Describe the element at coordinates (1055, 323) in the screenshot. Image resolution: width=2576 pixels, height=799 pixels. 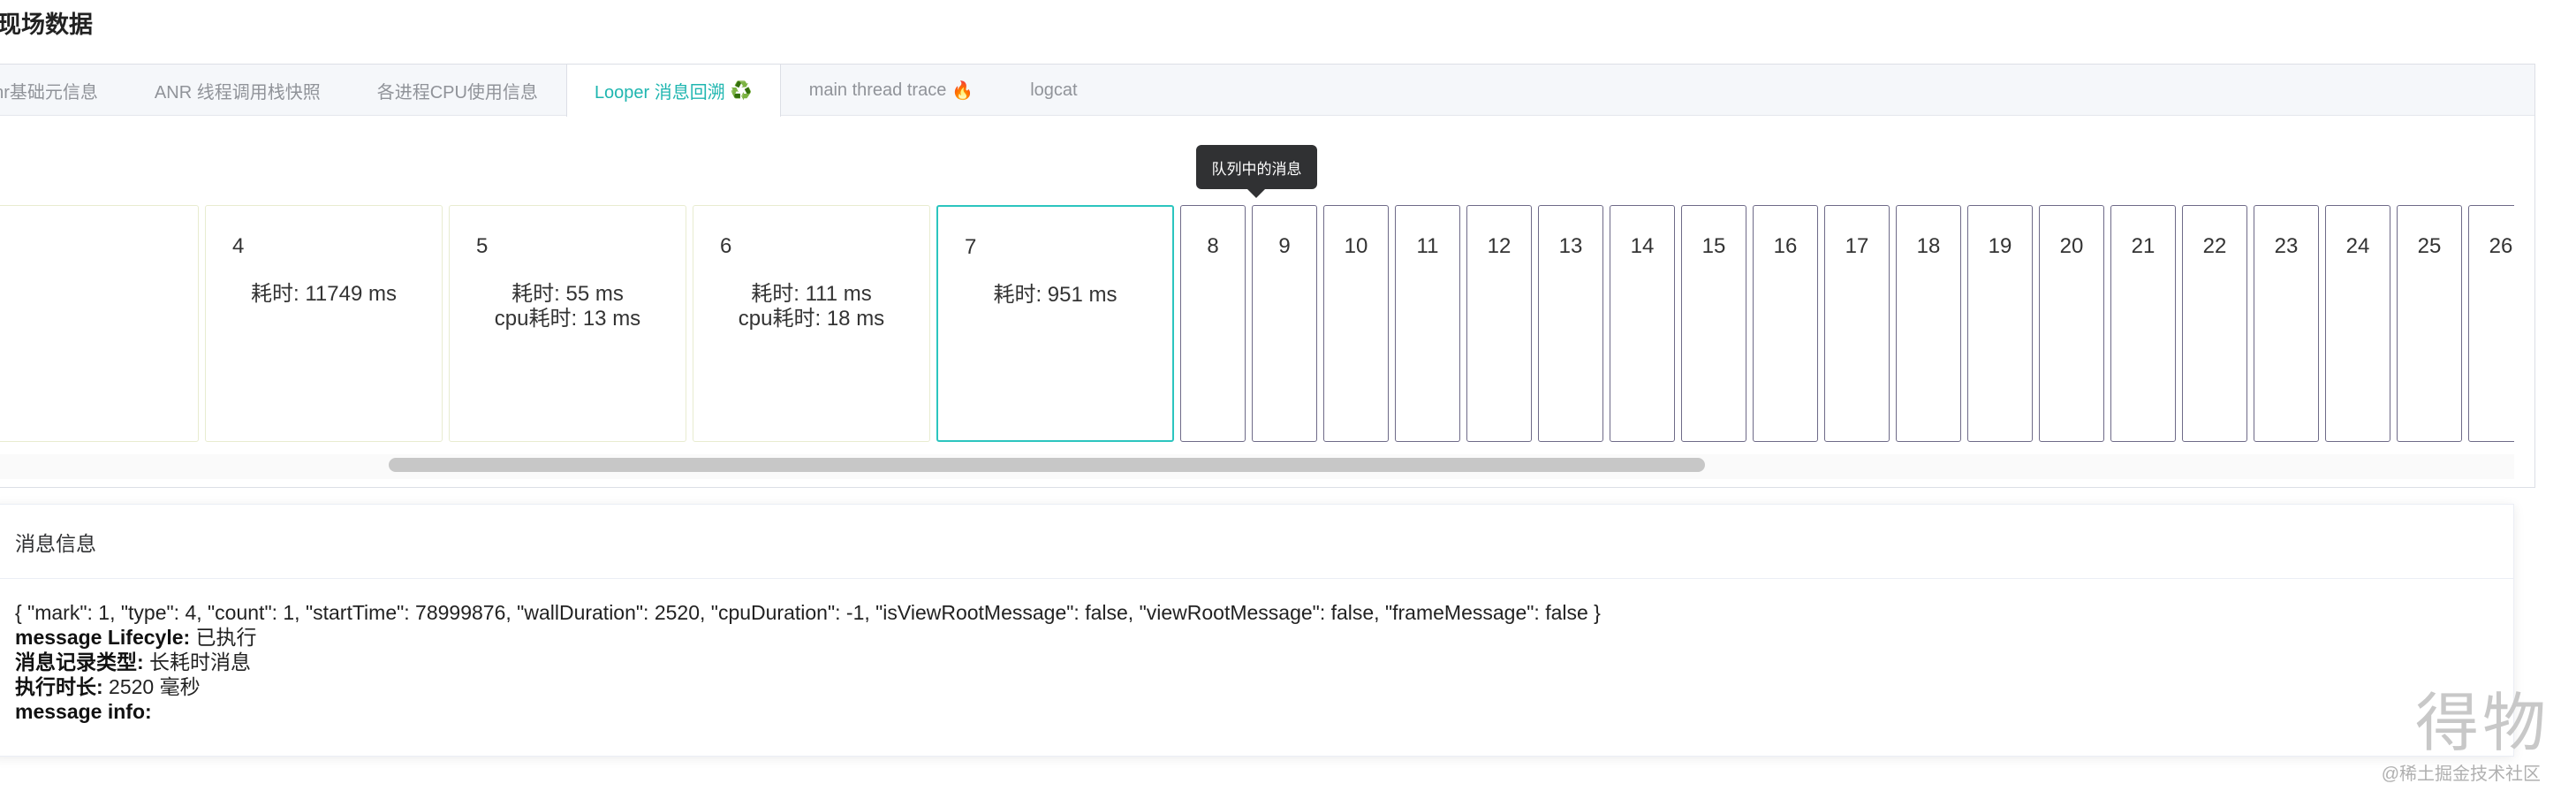
I see `message-box-selected: 7 耗时: 951 ms` at that location.